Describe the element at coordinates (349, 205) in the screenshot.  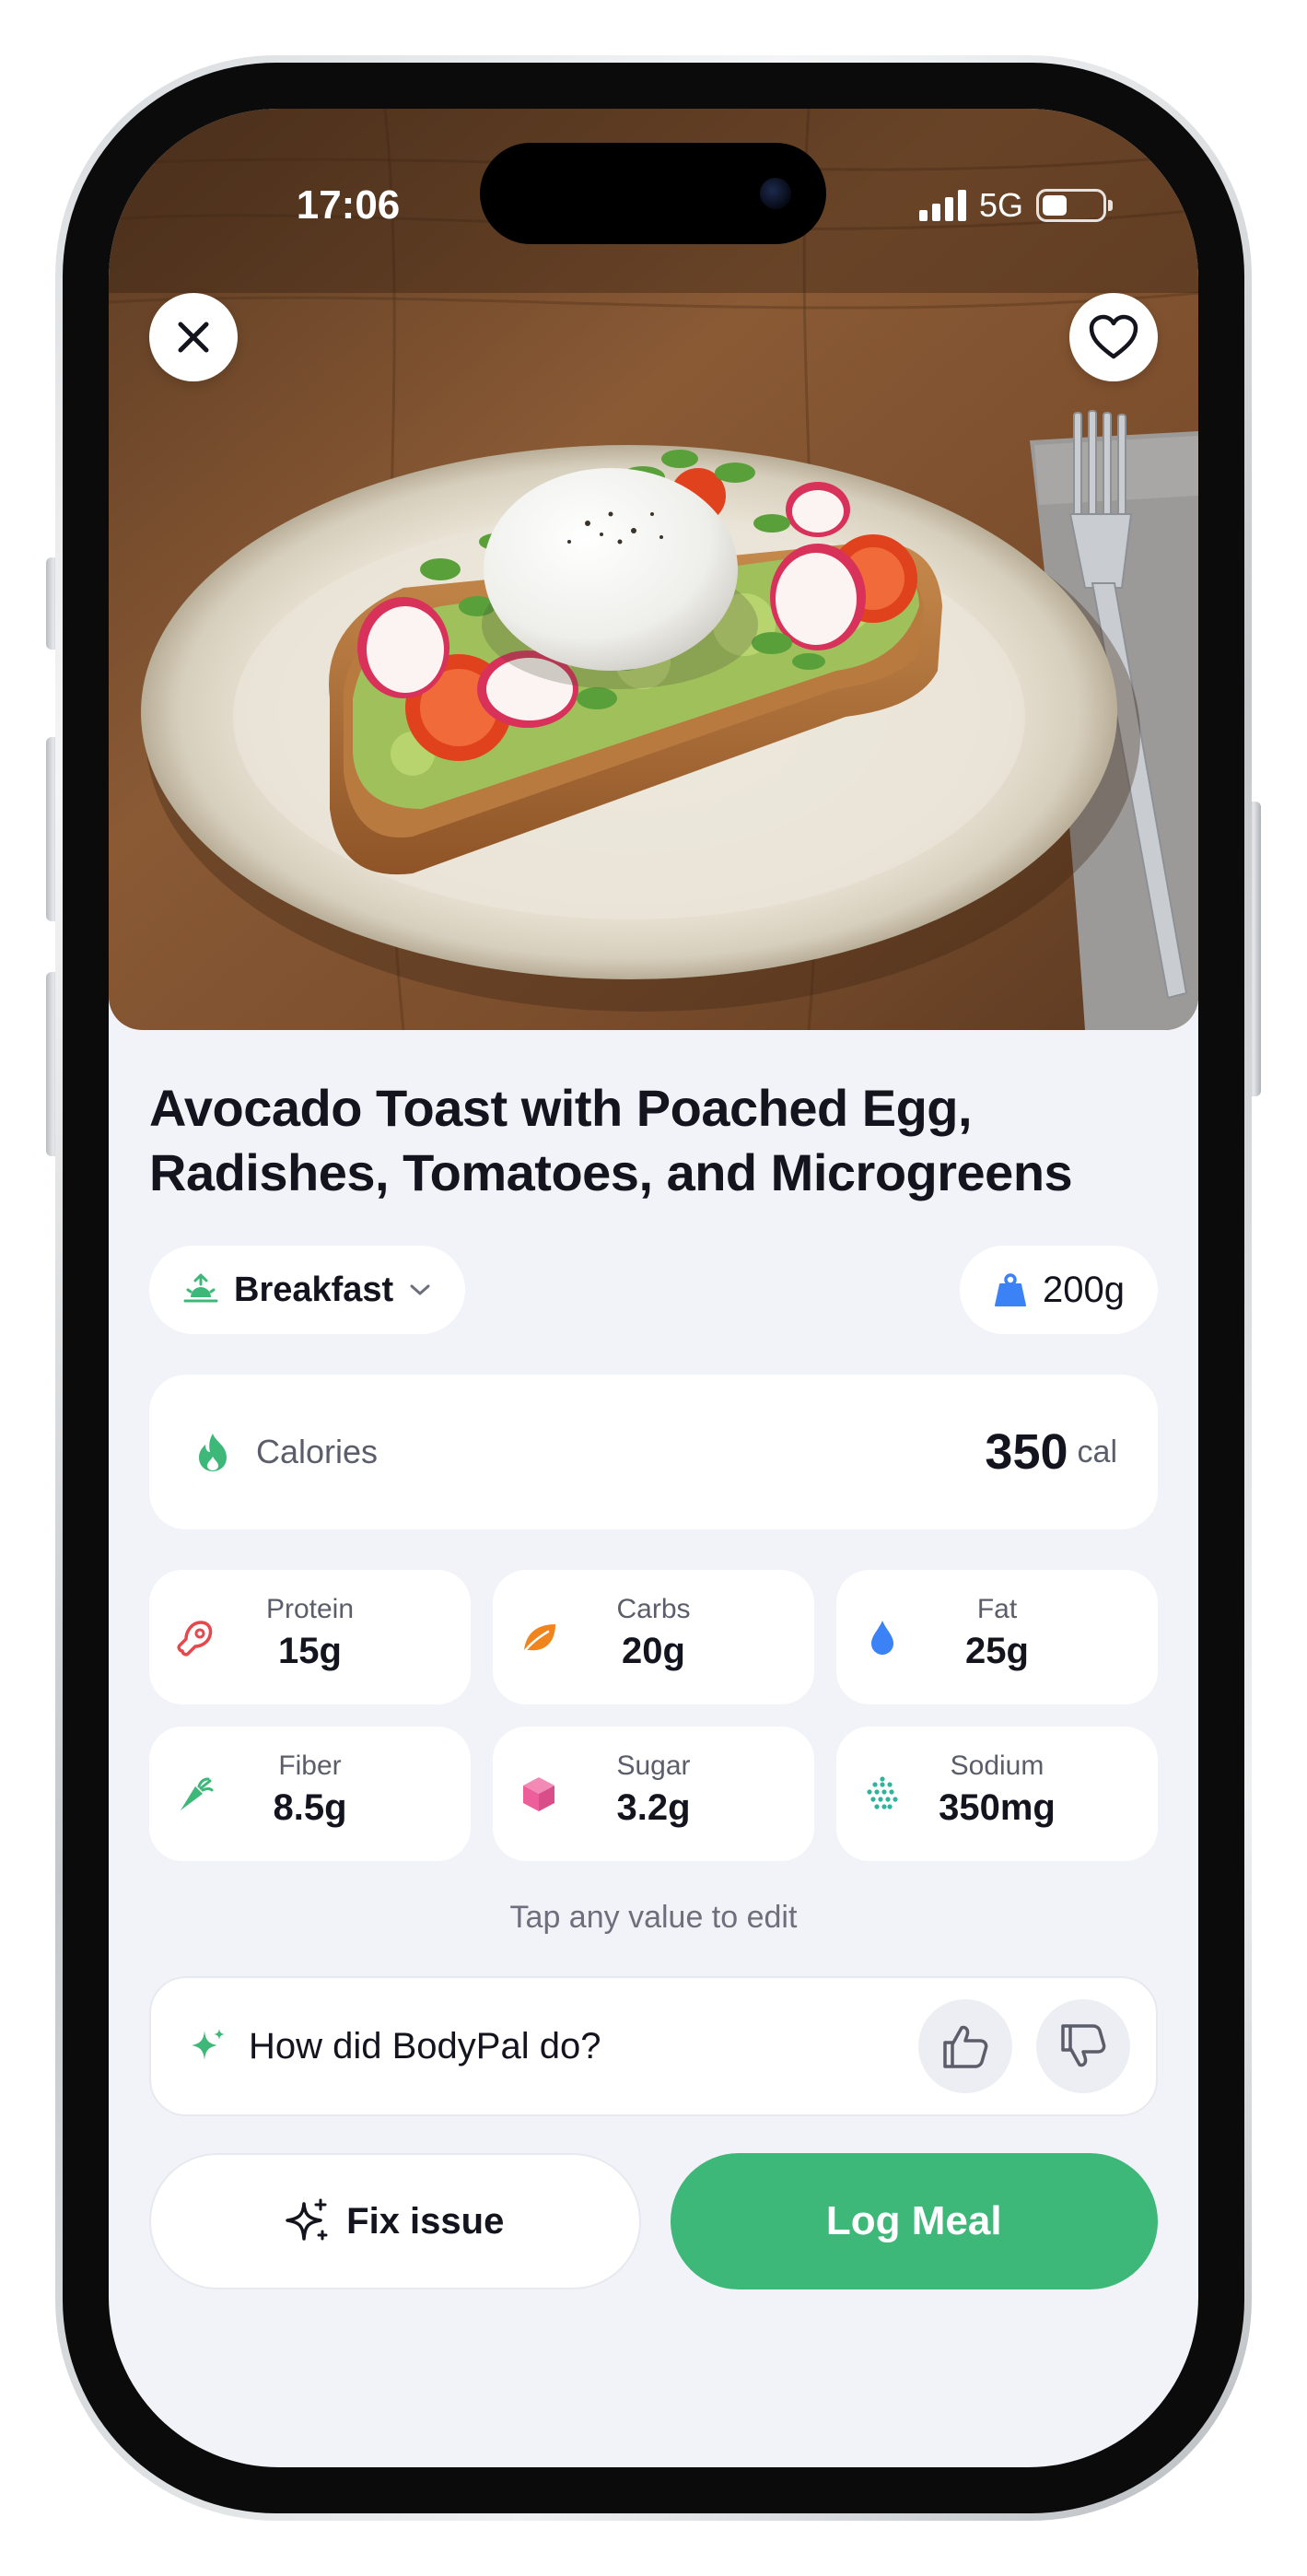
I see `status-time: 17:06` at that location.